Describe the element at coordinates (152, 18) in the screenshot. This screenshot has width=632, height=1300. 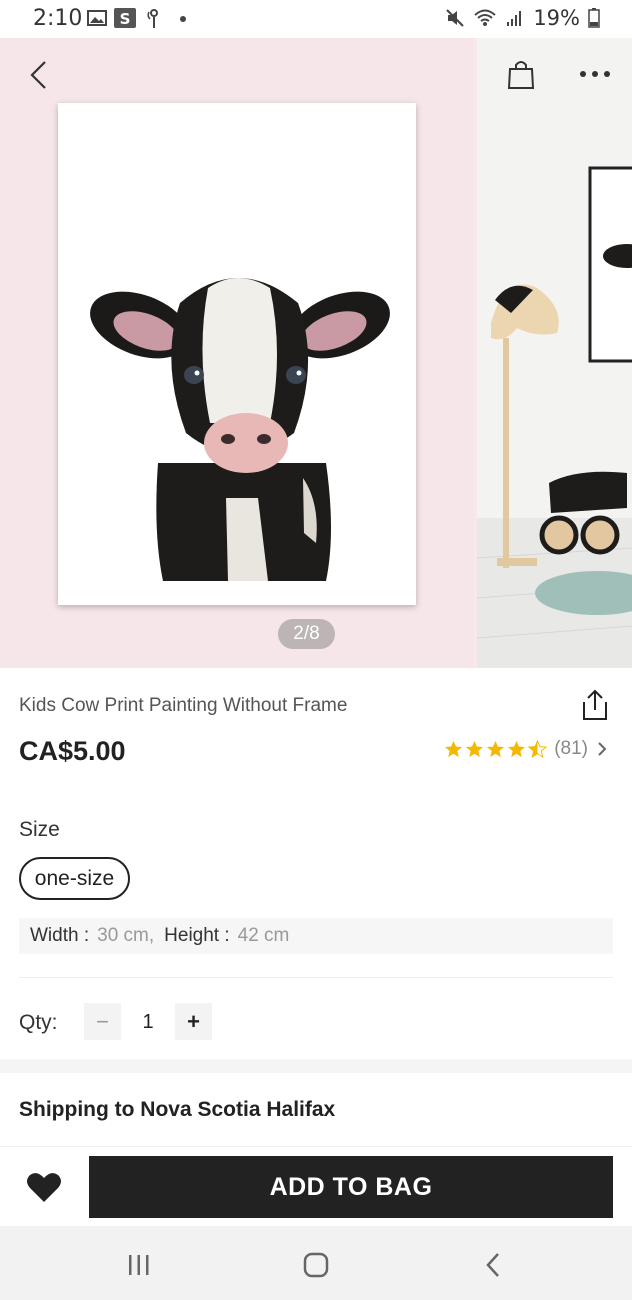
I see `notification-icon` at that location.